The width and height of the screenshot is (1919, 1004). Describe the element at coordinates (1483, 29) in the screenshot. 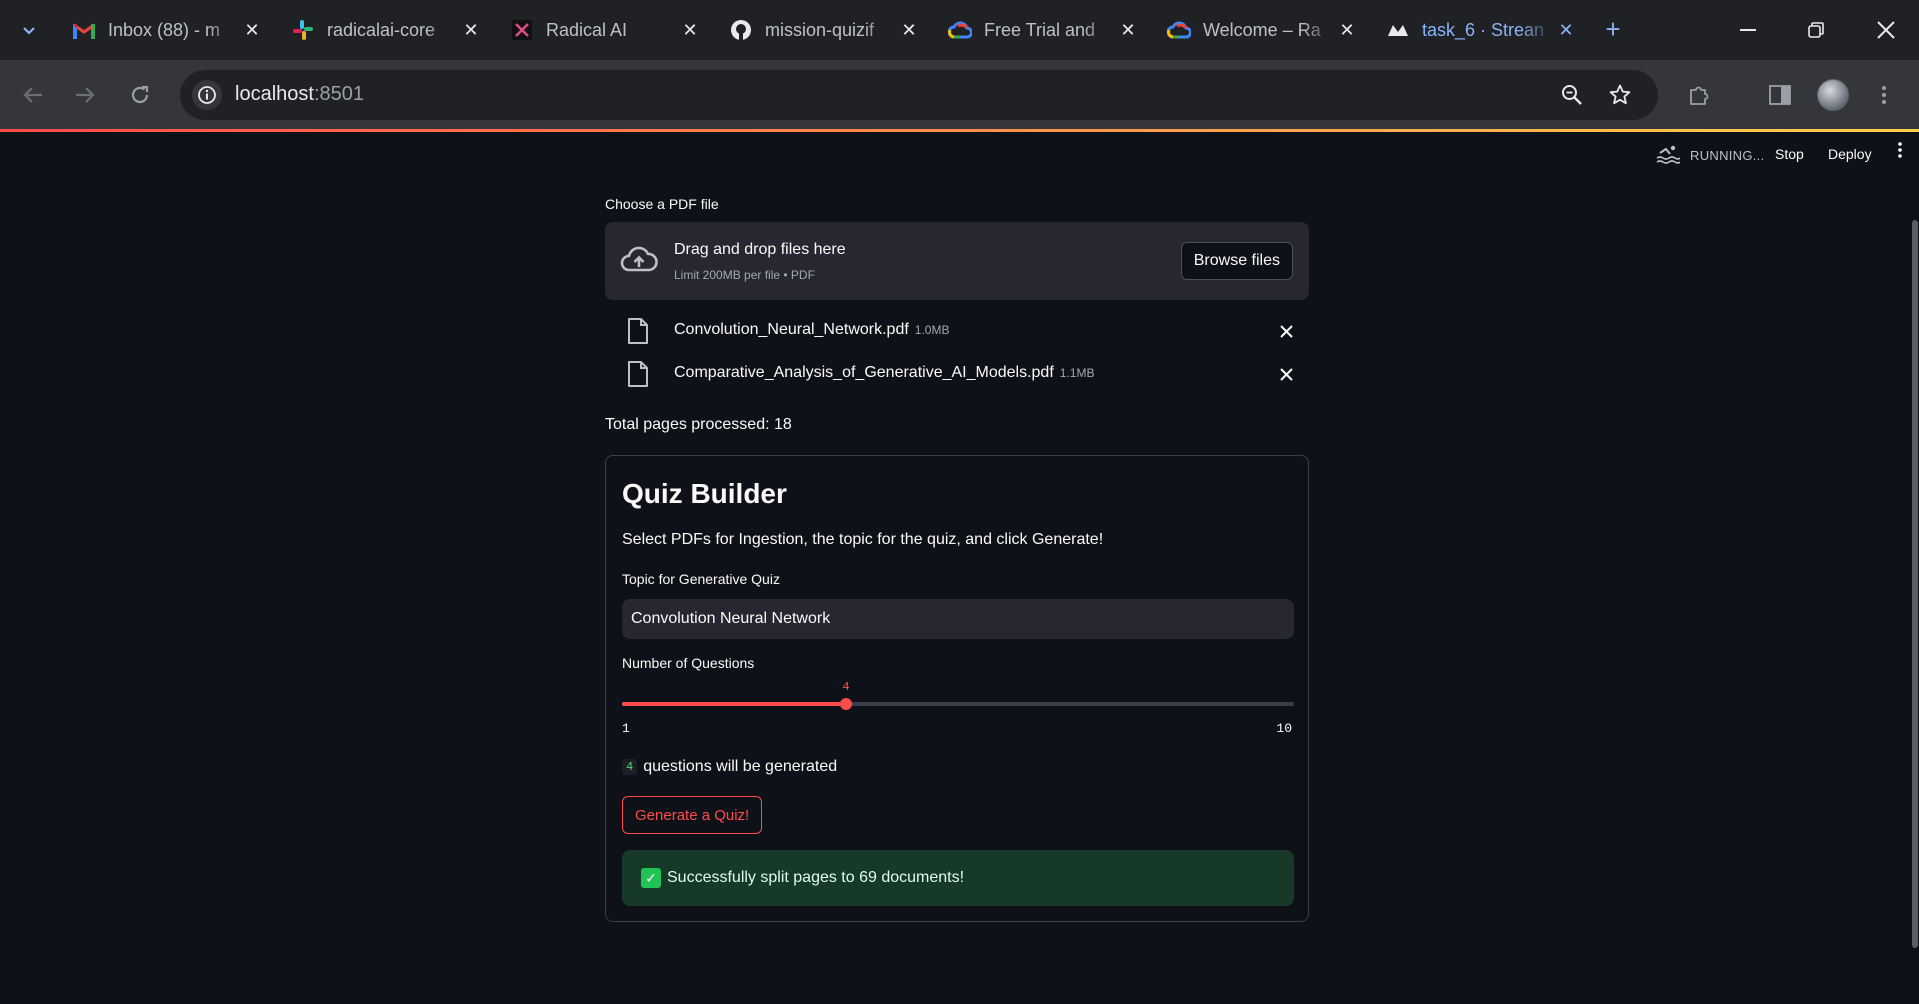

I see `tab-title: task_6 · Strean` at that location.